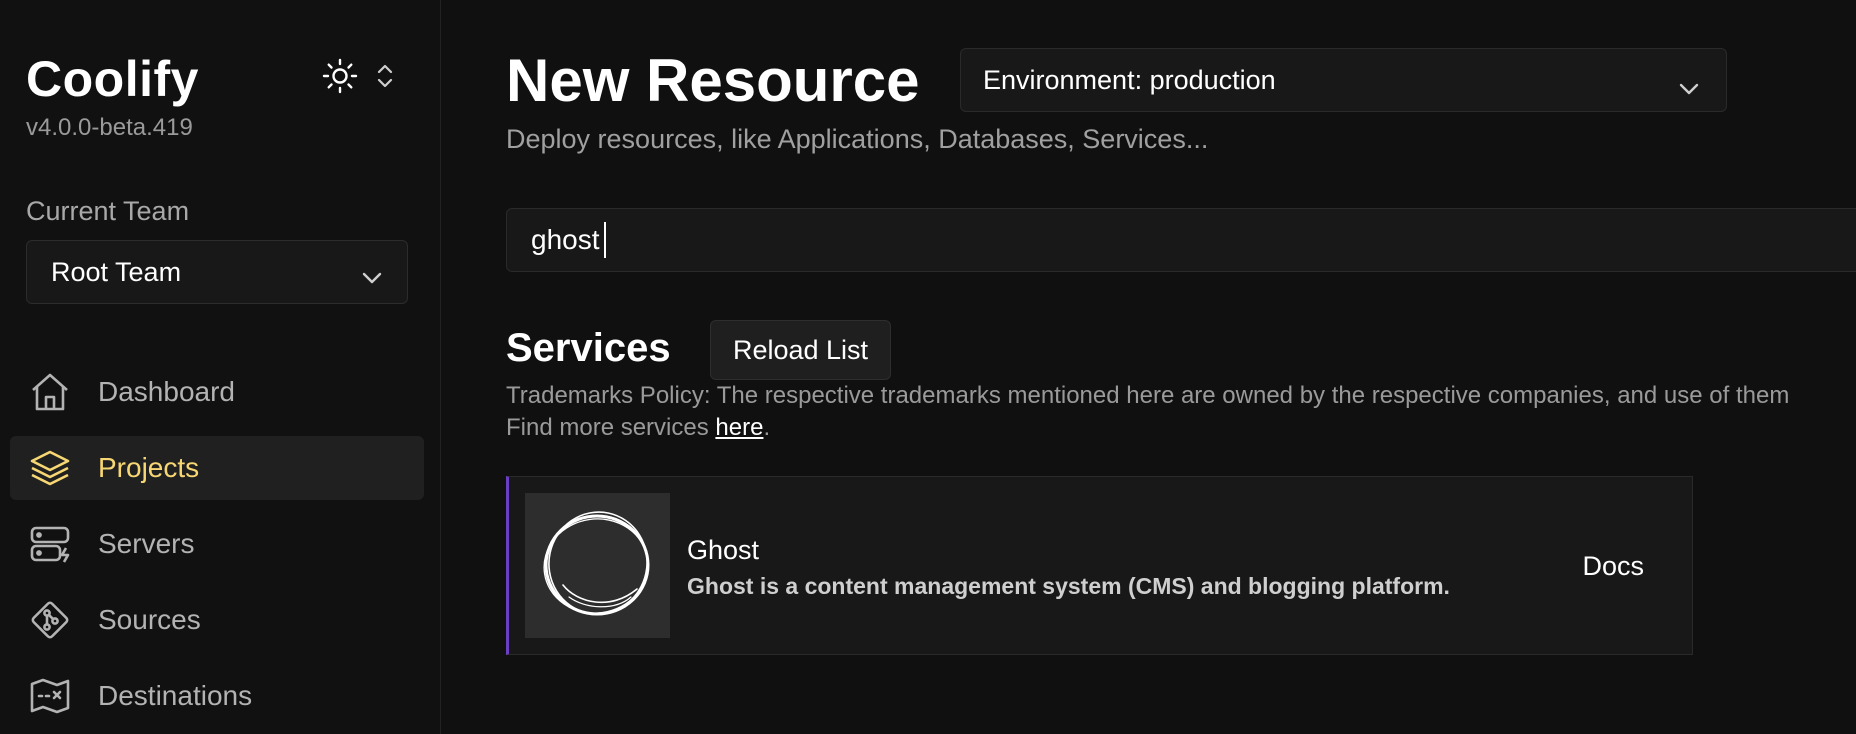 The image size is (1856, 734). What do you see at coordinates (217, 272) in the screenshot?
I see `team-select: Root Team` at bounding box center [217, 272].